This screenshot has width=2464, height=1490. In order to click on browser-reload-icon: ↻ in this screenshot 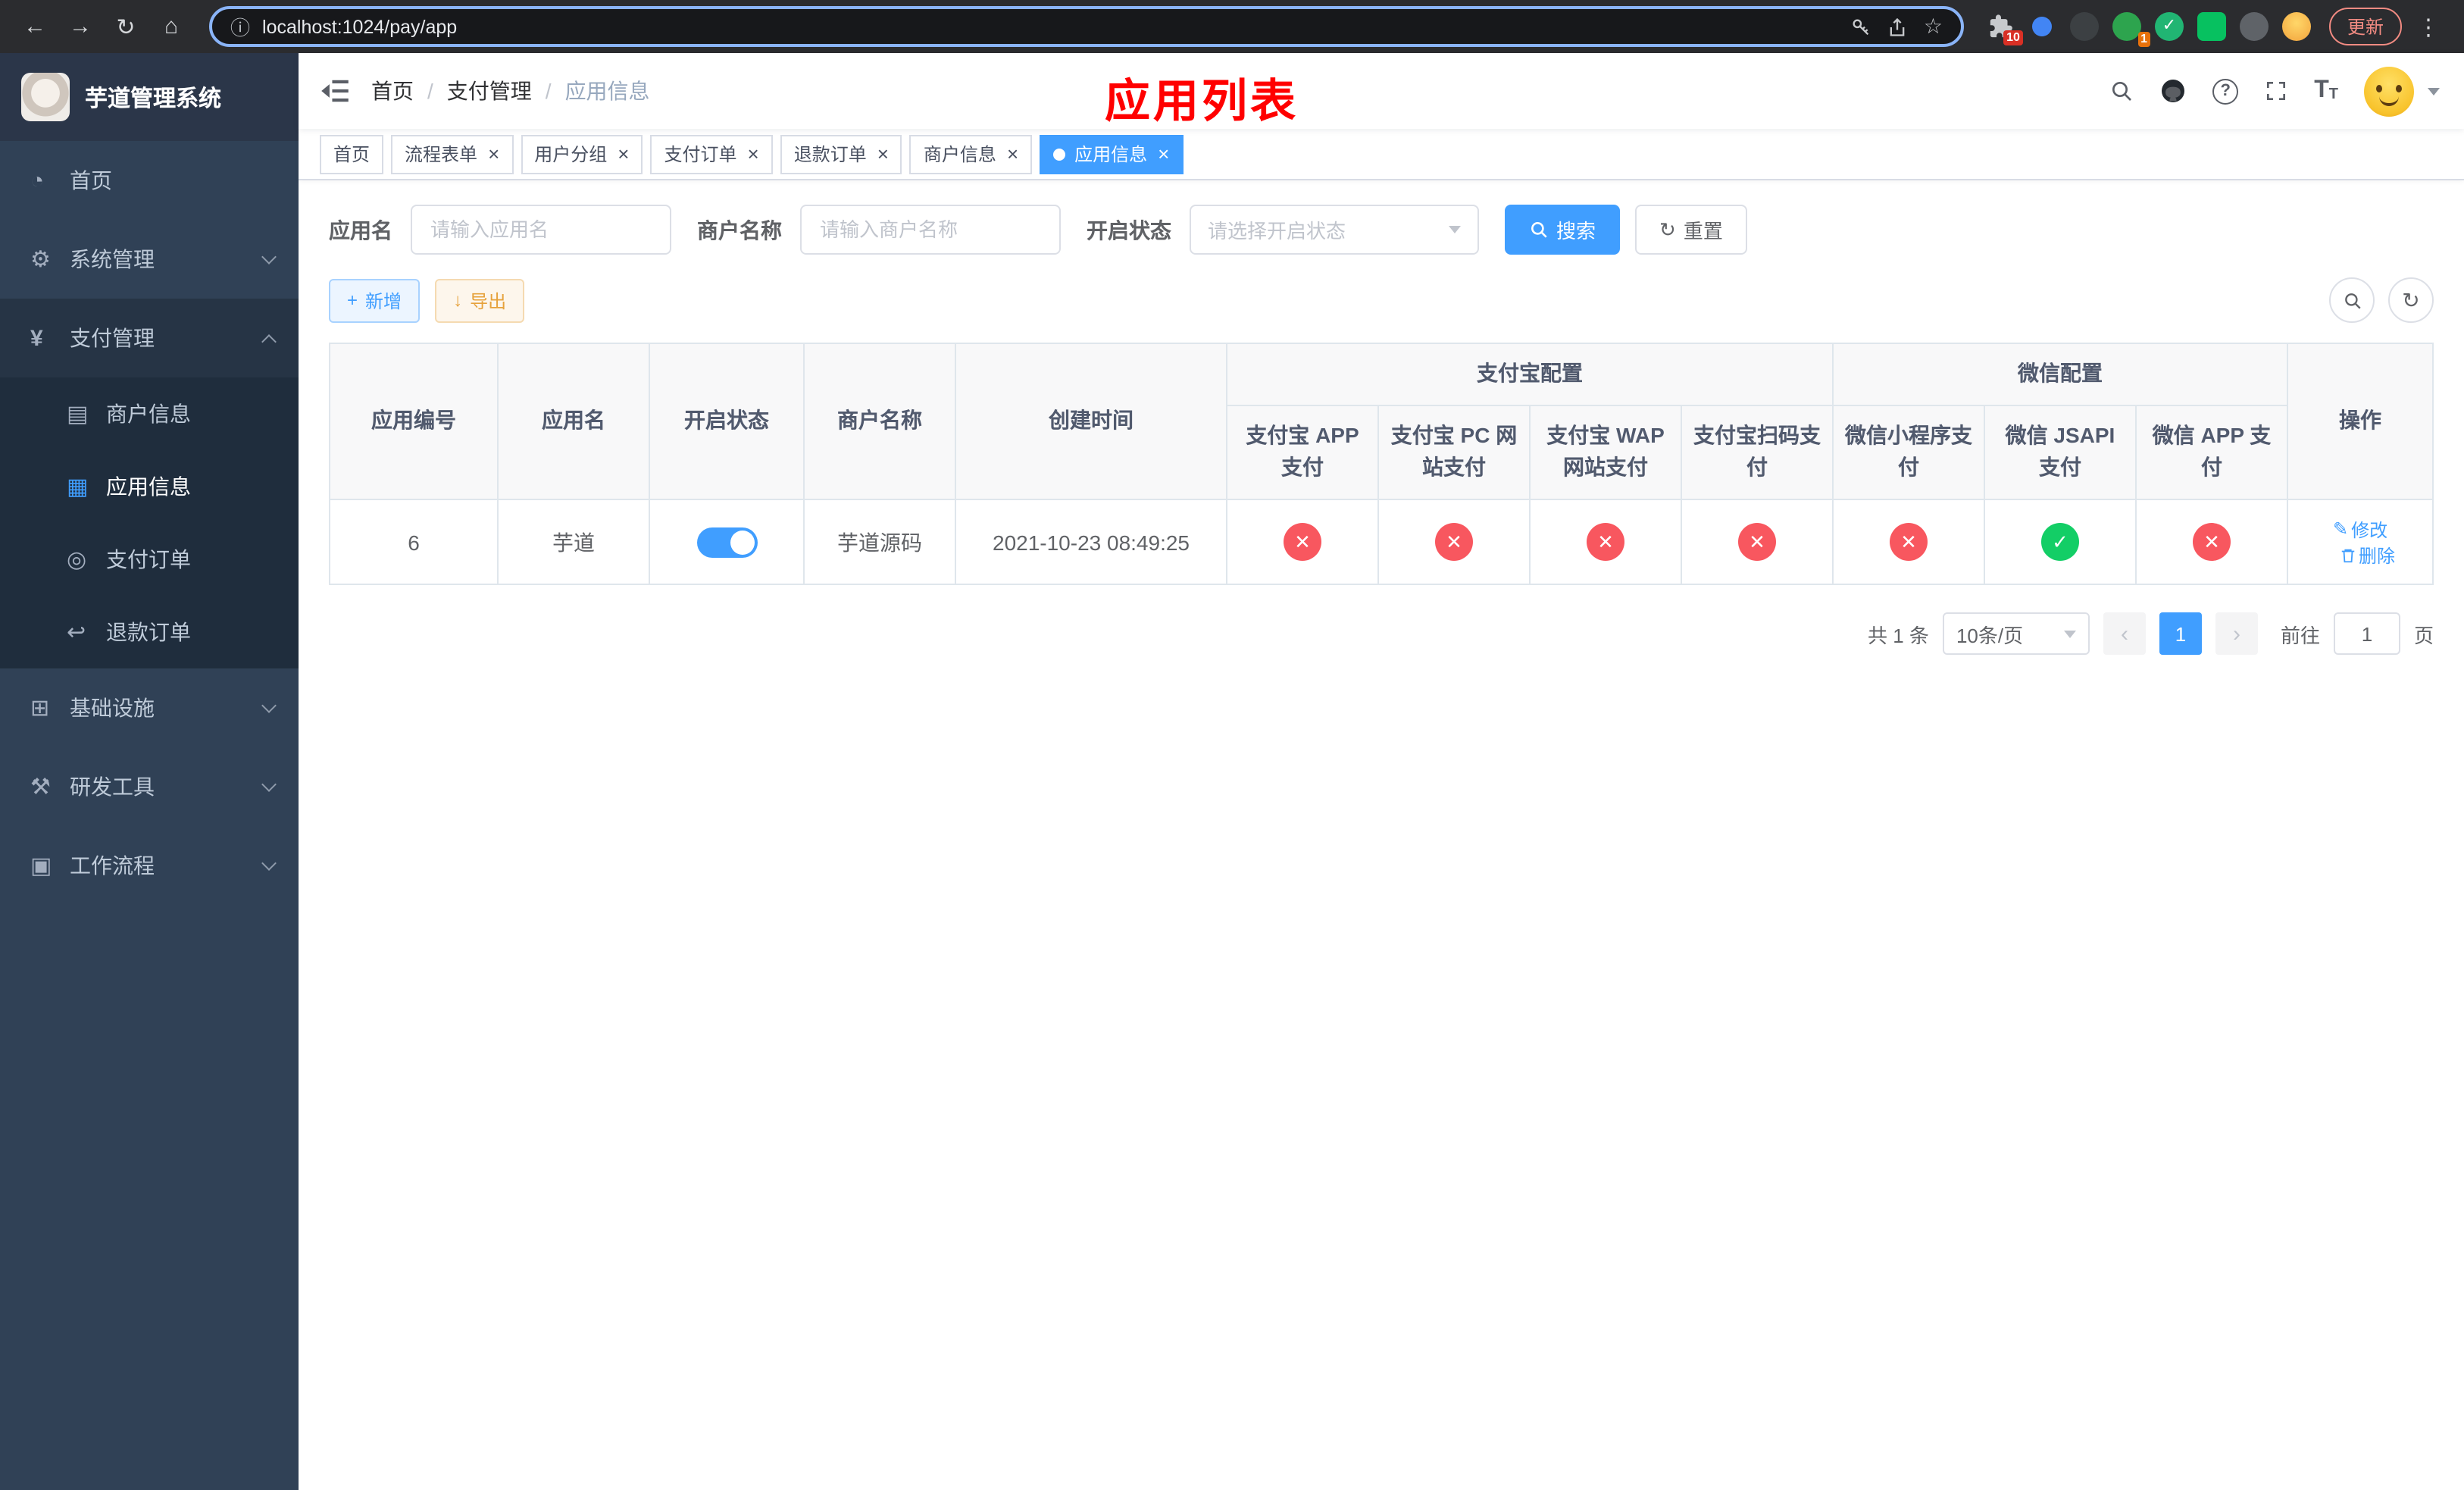, I will do `click(125, 27)`.